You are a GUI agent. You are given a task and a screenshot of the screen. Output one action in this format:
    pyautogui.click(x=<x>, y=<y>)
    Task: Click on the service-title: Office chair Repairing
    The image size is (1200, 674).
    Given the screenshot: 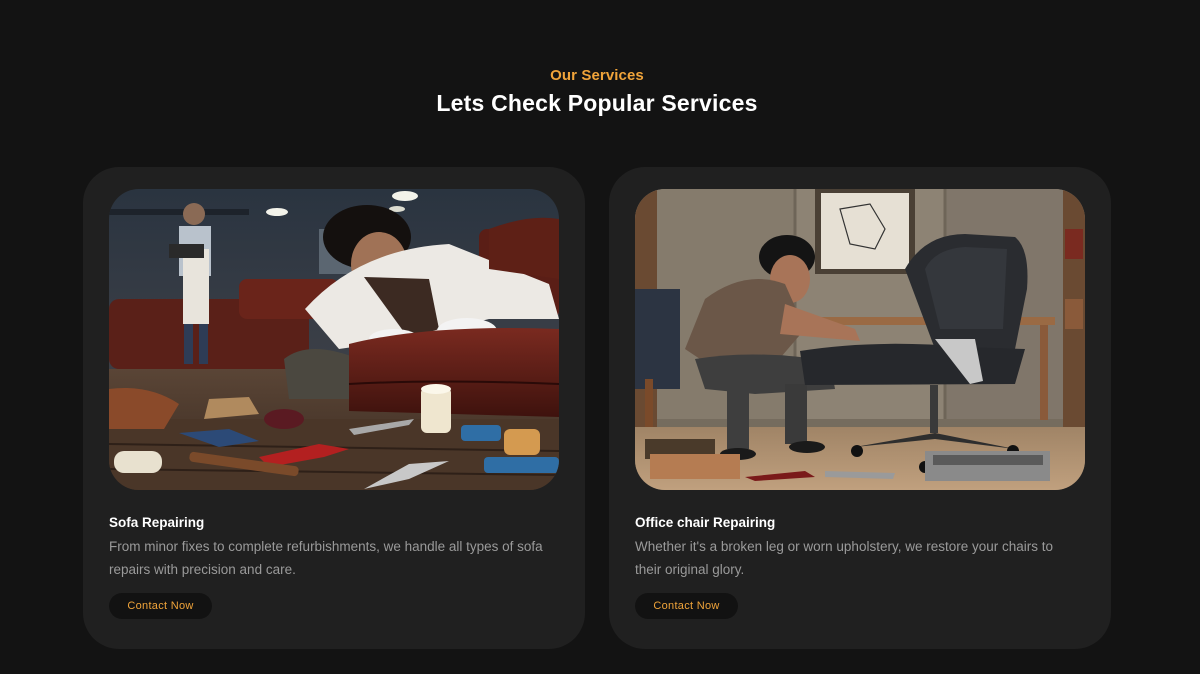 What is the action you would take?
    pyautogui.click(x=705, y=522)
    